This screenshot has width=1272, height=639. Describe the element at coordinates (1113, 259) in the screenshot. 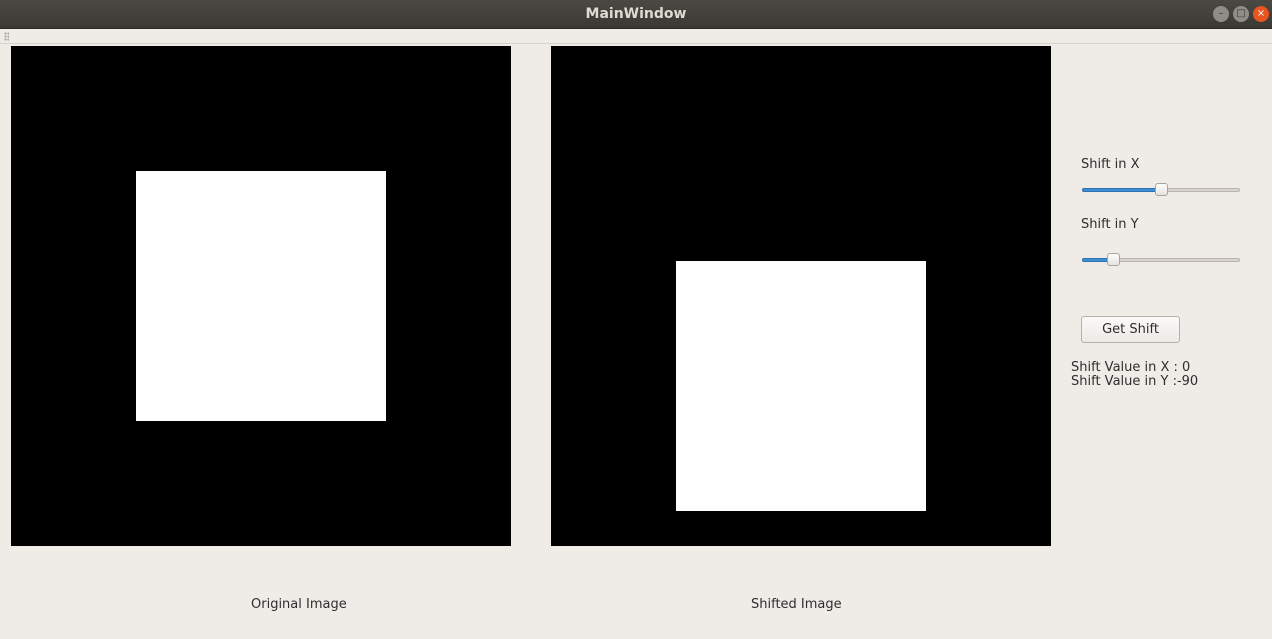

I see `shift-y-slider-handle` at that location.